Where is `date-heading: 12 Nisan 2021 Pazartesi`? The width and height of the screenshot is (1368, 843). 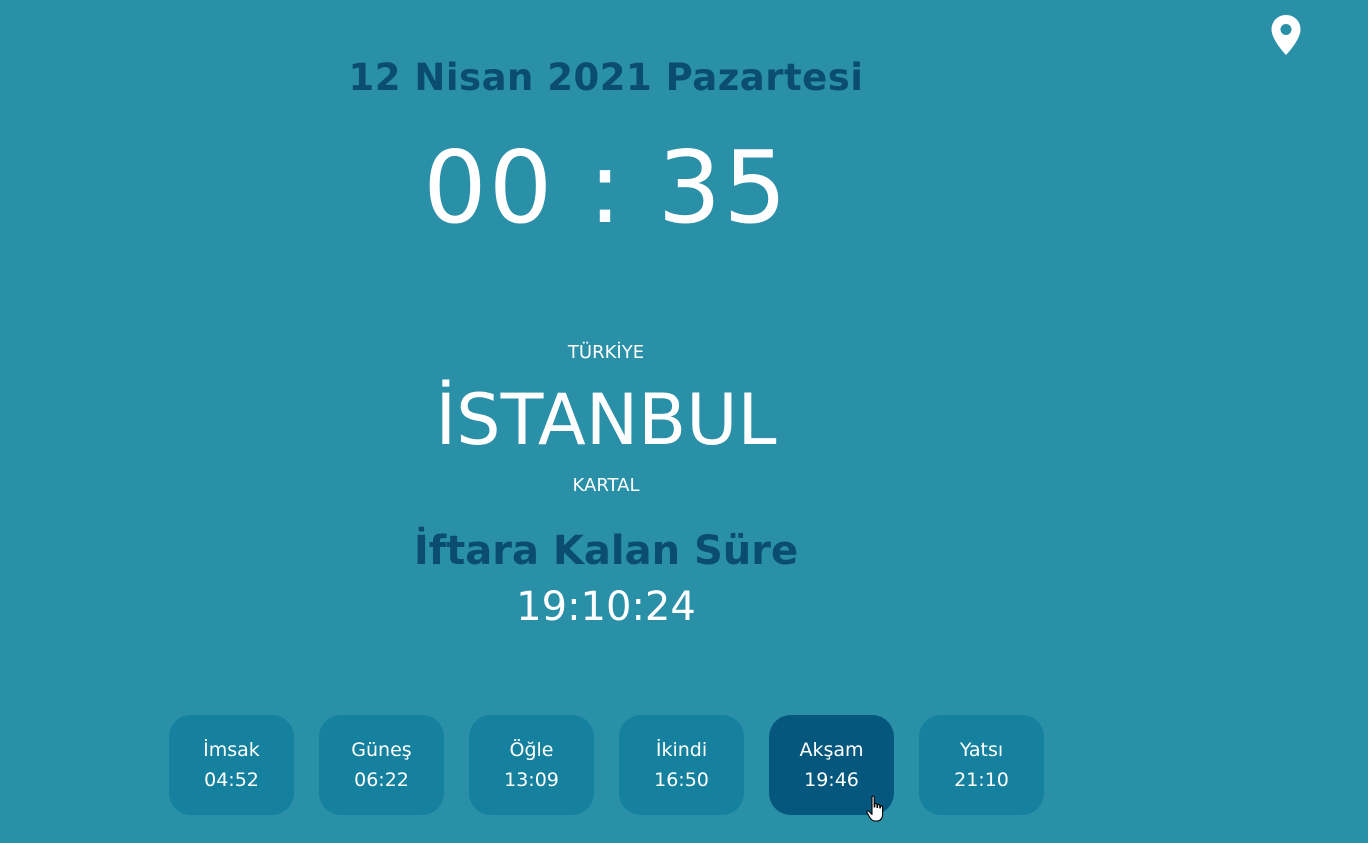
date-heading: 12 Nisan 2021 Pazartesi is located at coordinates (606, 77).